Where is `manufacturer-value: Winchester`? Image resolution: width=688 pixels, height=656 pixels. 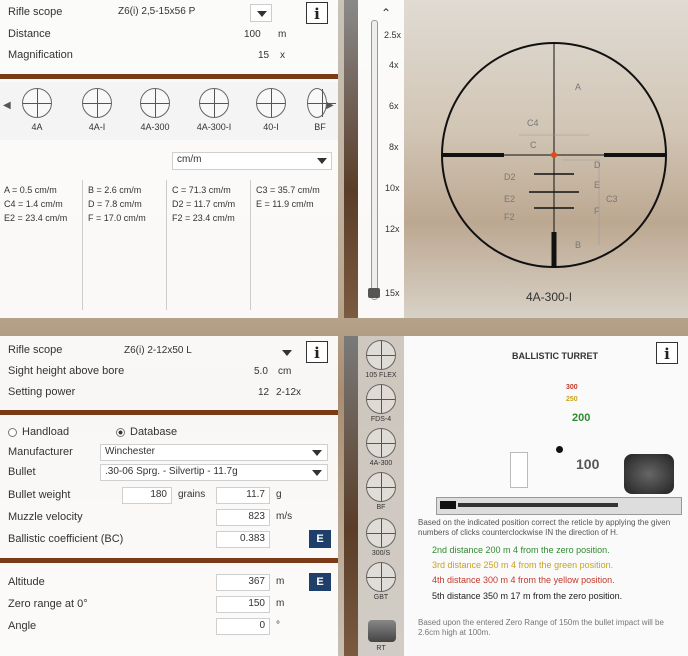 manufacturer-value: Winchester is located at coordinates (130, 451).